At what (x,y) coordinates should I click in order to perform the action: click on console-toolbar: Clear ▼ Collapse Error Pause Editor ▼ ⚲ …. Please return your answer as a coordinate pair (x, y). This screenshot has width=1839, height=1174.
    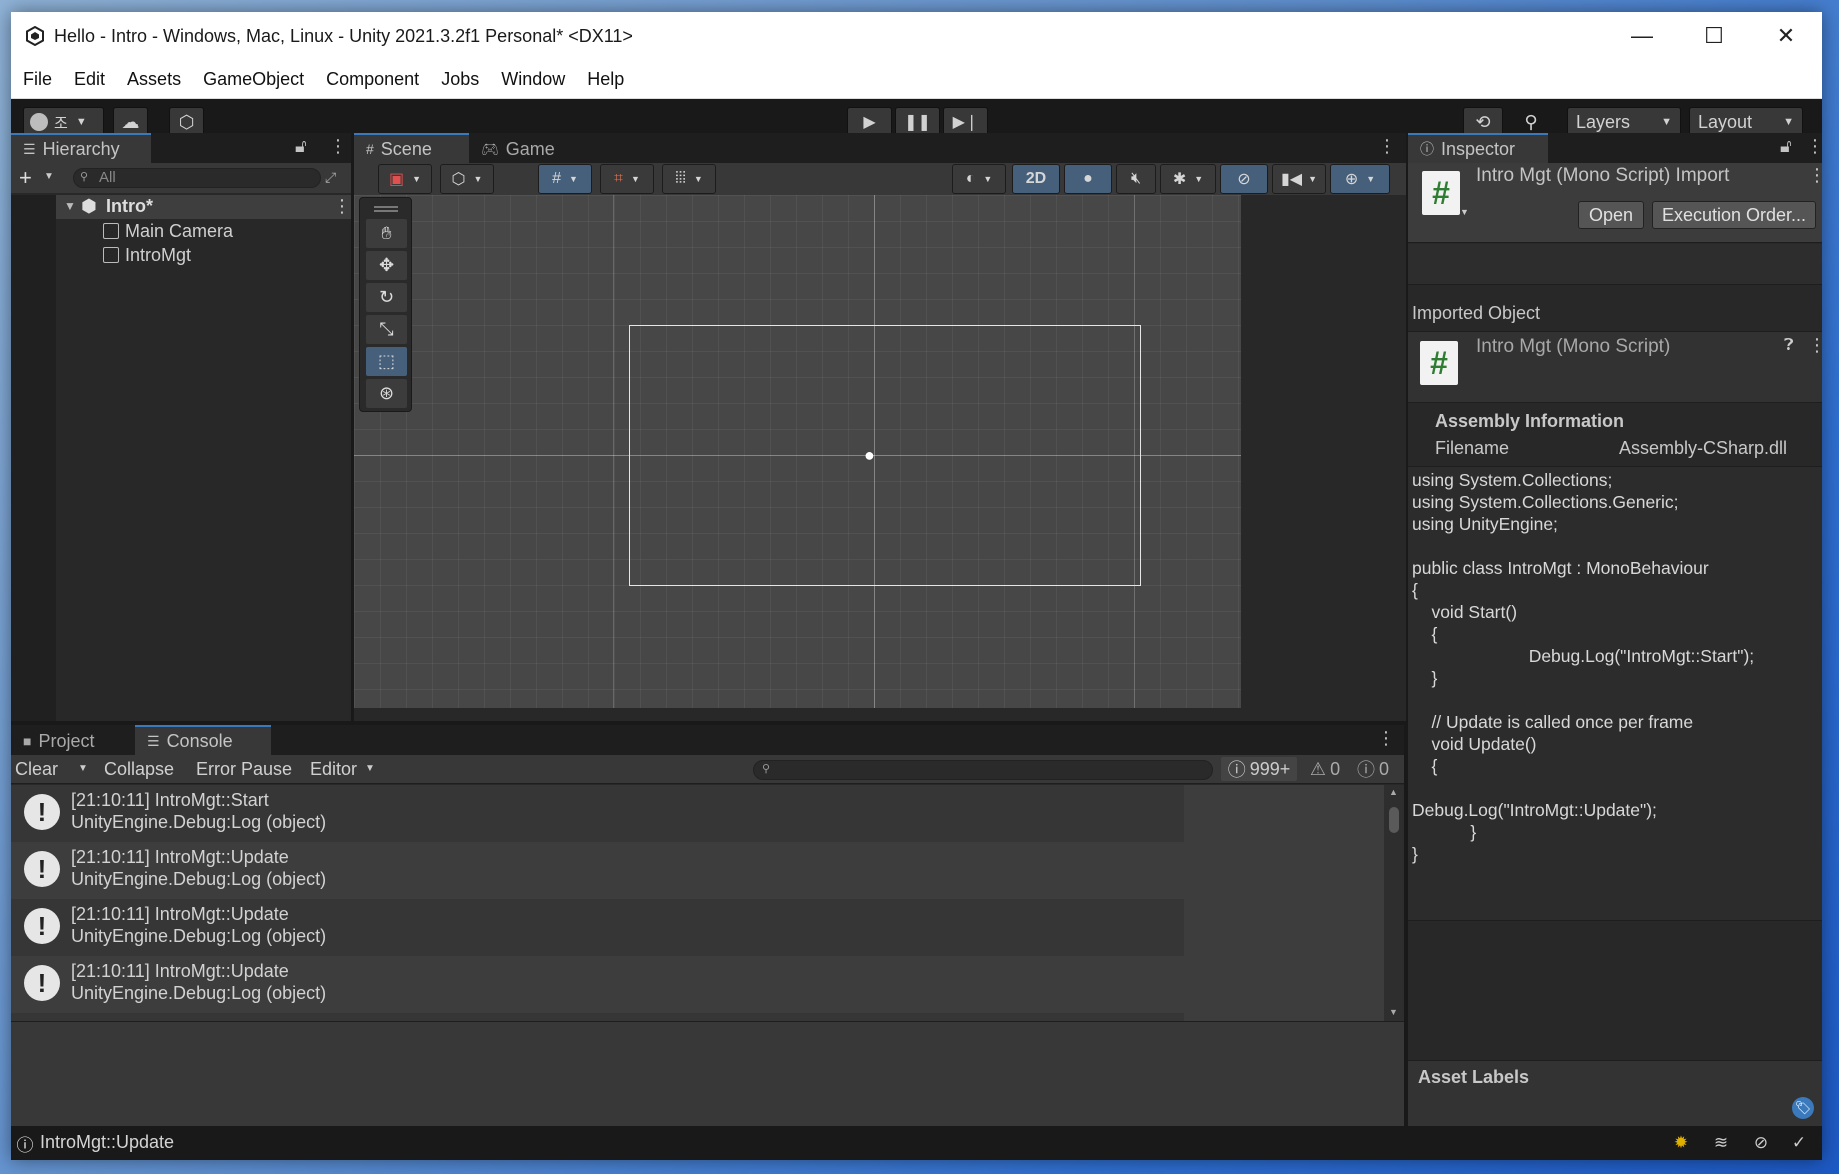
    Looking at the image, I should click on (707, 769).